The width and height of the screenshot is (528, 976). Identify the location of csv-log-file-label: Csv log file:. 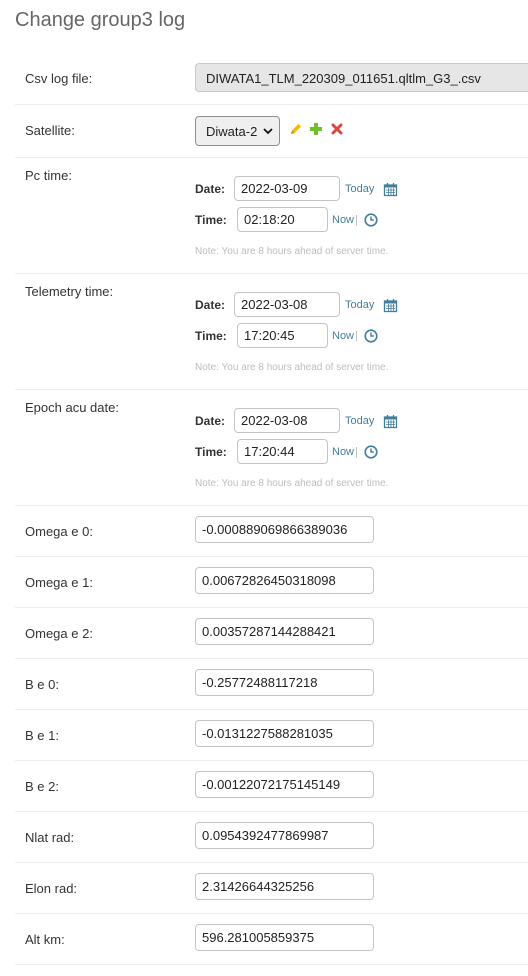
(59, 78).